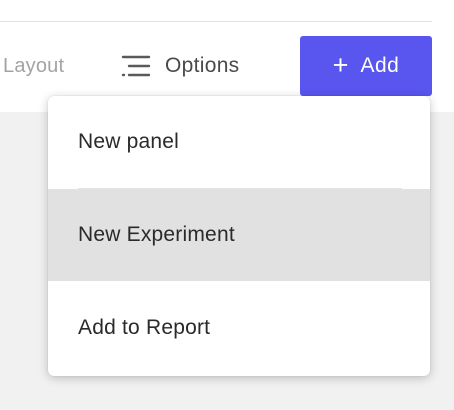 Image resolution: width=454 pixels, height=410 pixels. Describe the element at coordinates (380, 65) in the screenshot. I see `add-label: Add` at that location.